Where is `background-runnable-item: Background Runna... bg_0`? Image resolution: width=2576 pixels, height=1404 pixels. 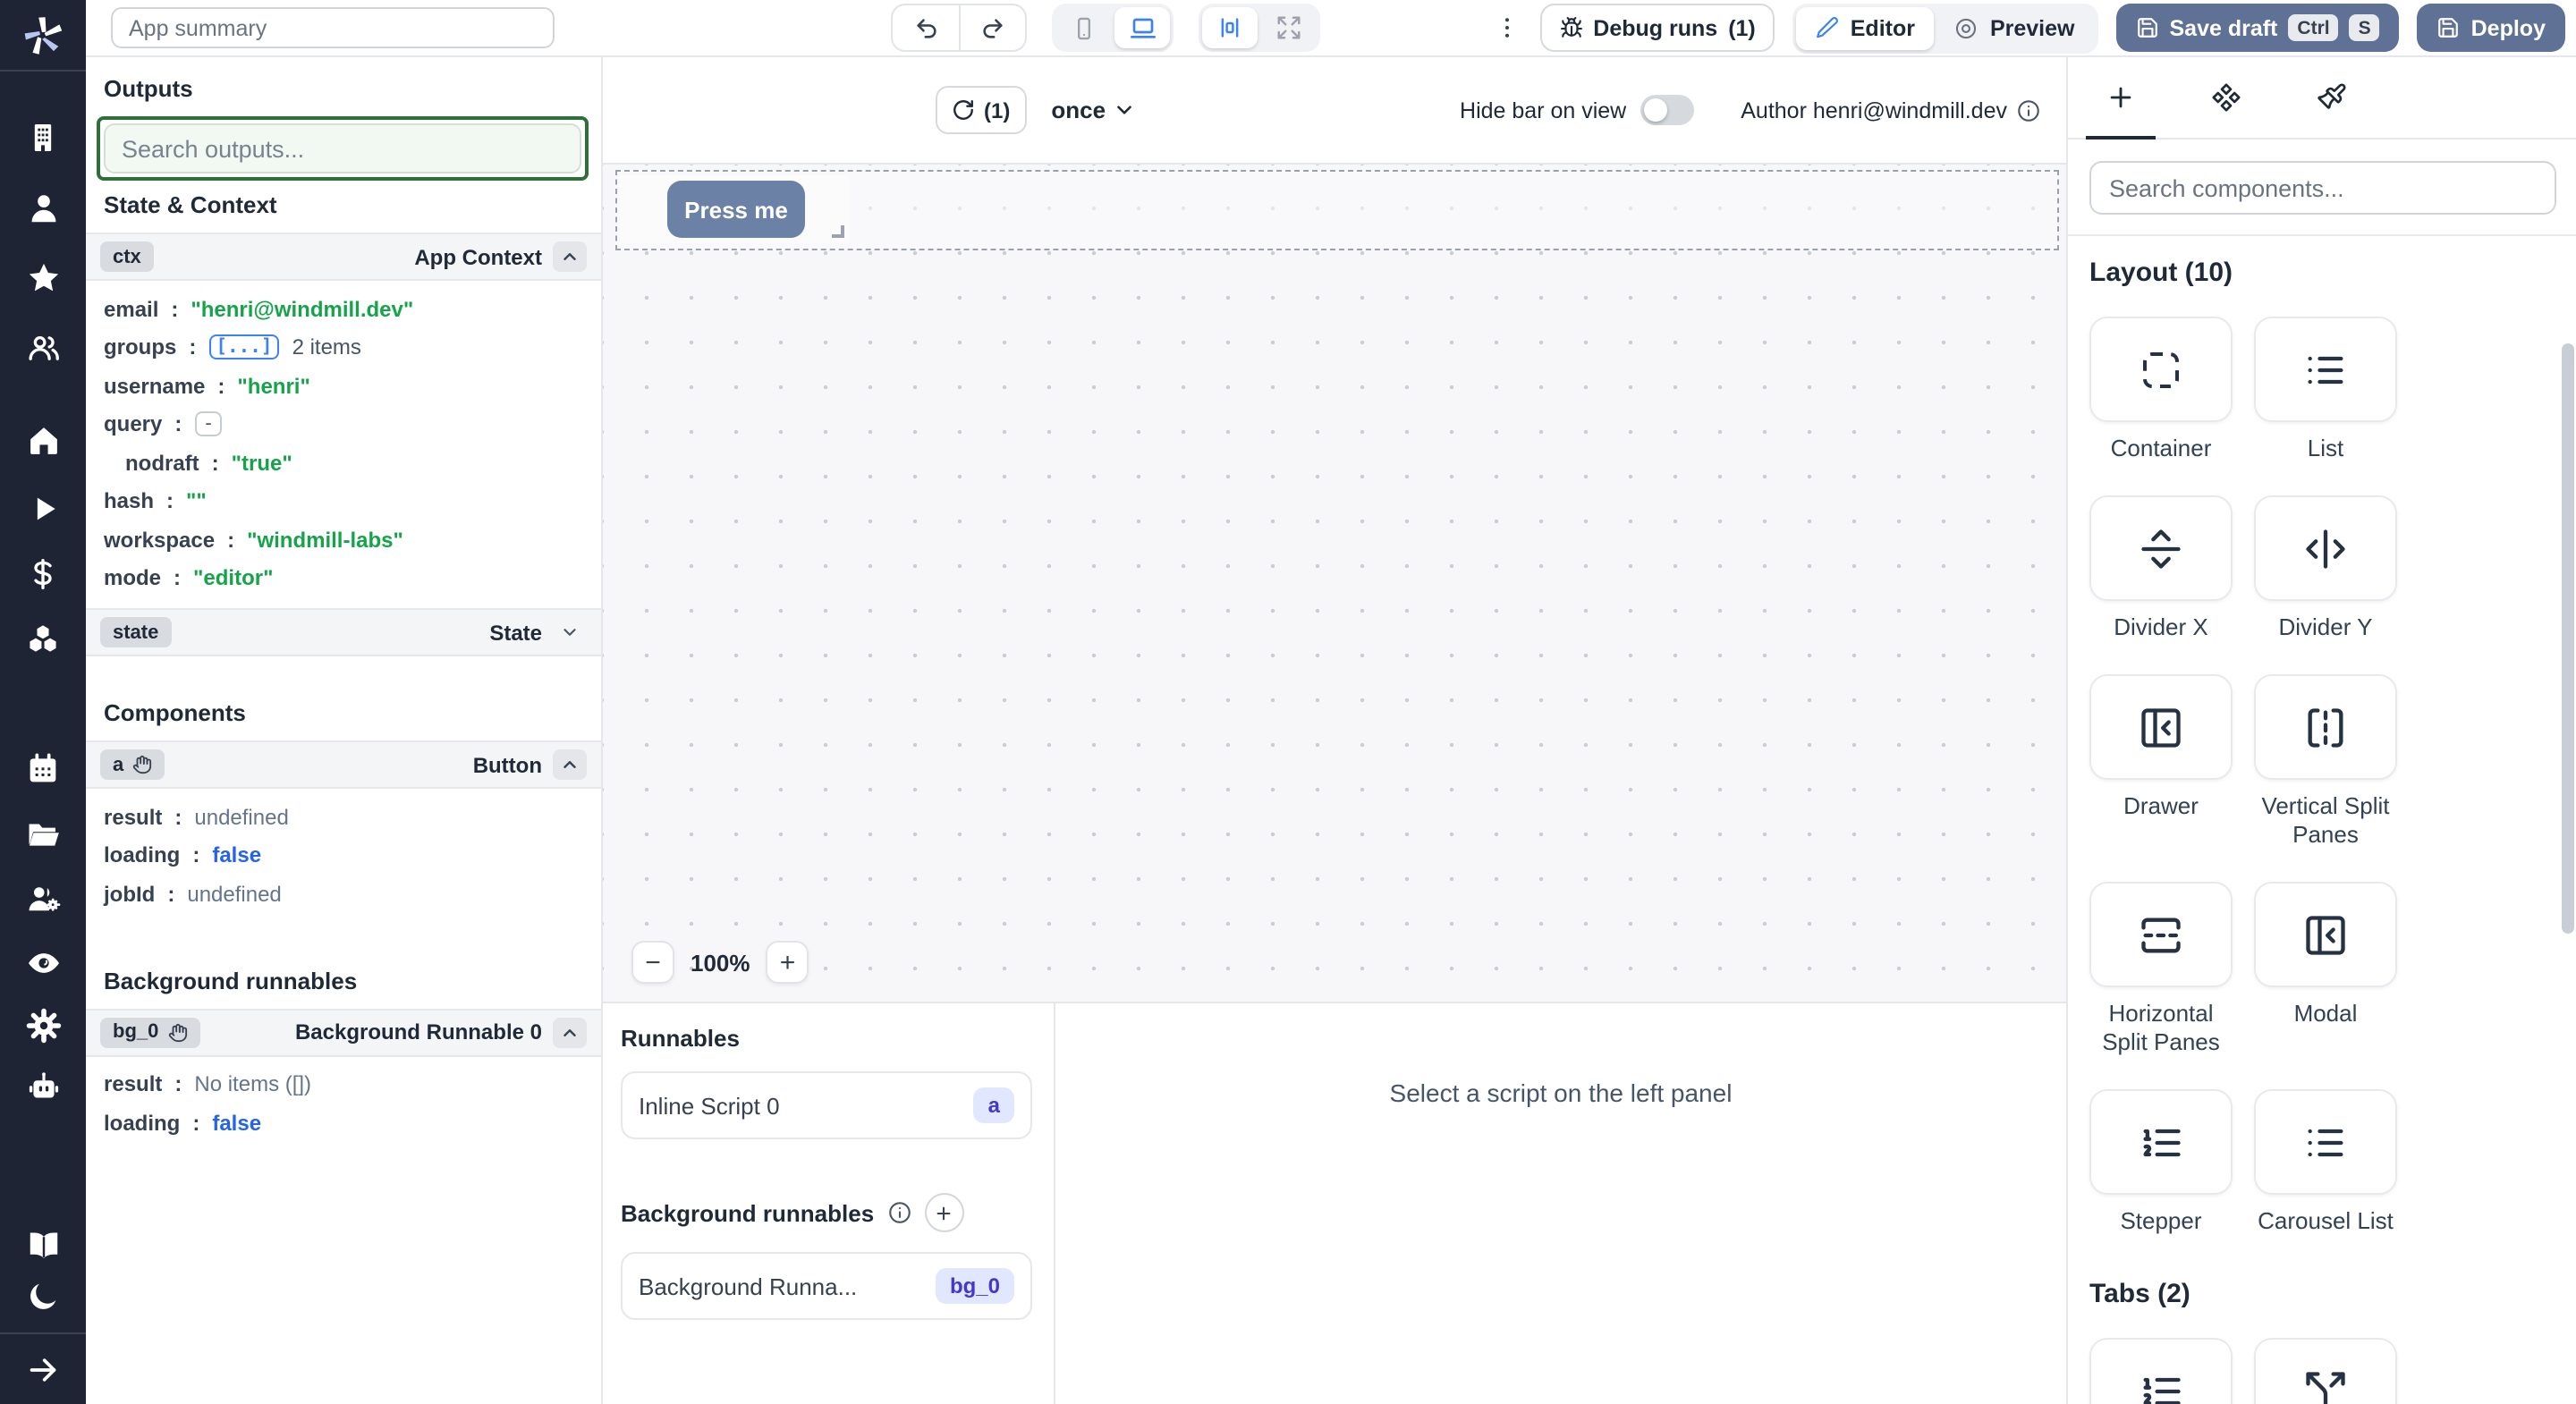 background-runnable-item: Background Runna... bg_0 is located at coordinates (826, 1286).